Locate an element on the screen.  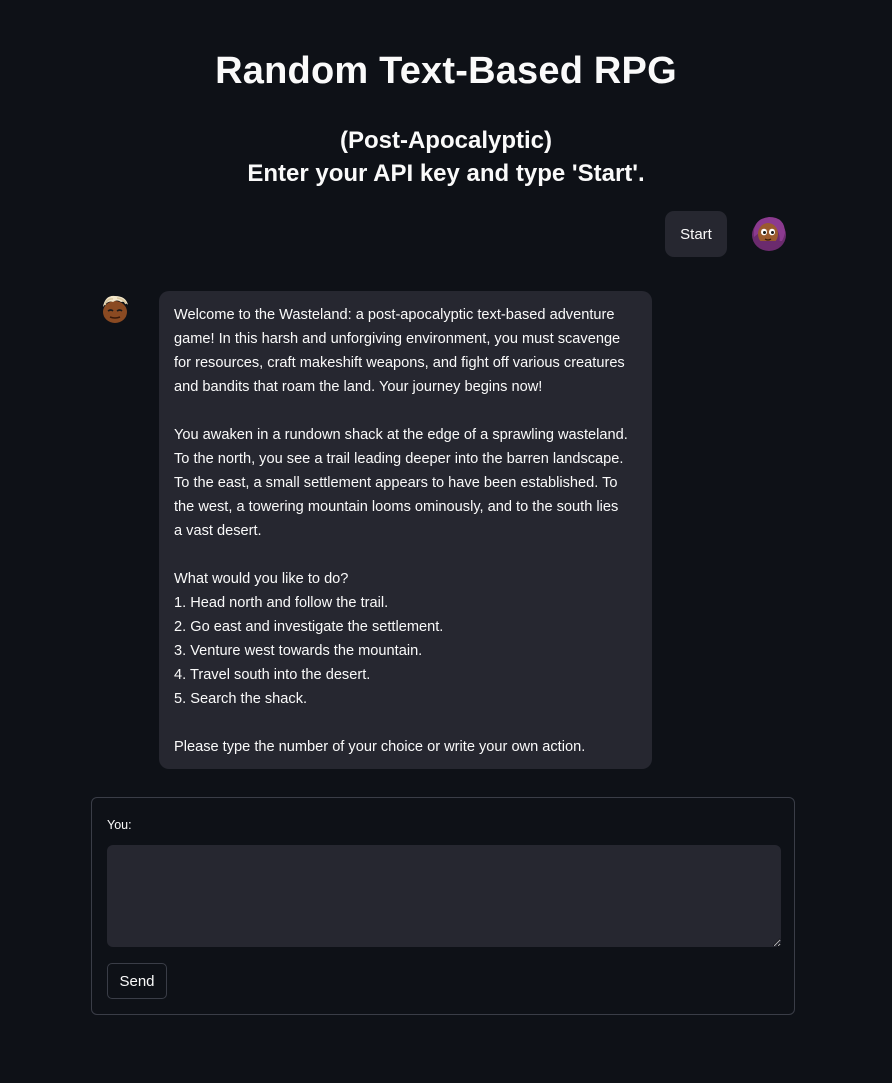
message-input is located at coordinates (444, 896).